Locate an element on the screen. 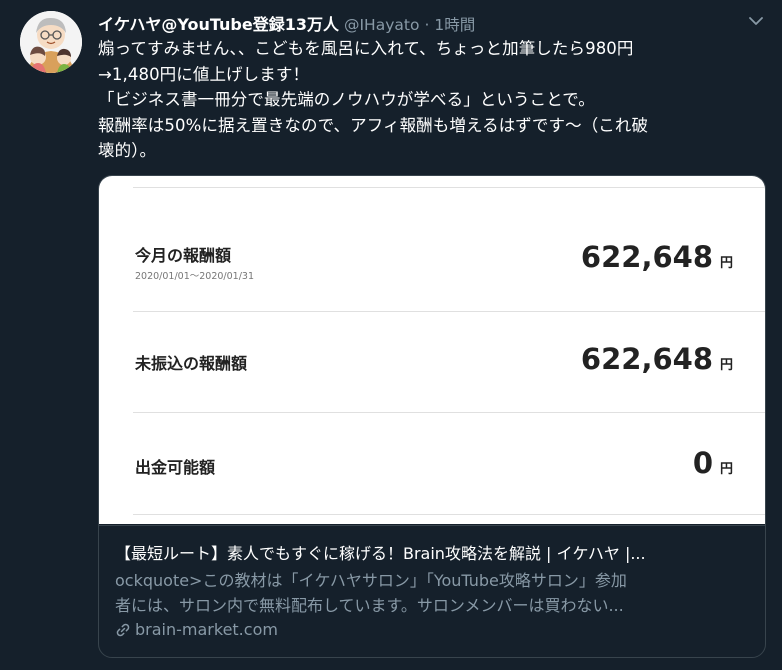 The width and height of the screenshot is (782, 670). chevron-down-icon is located at coordinates (756, 21).